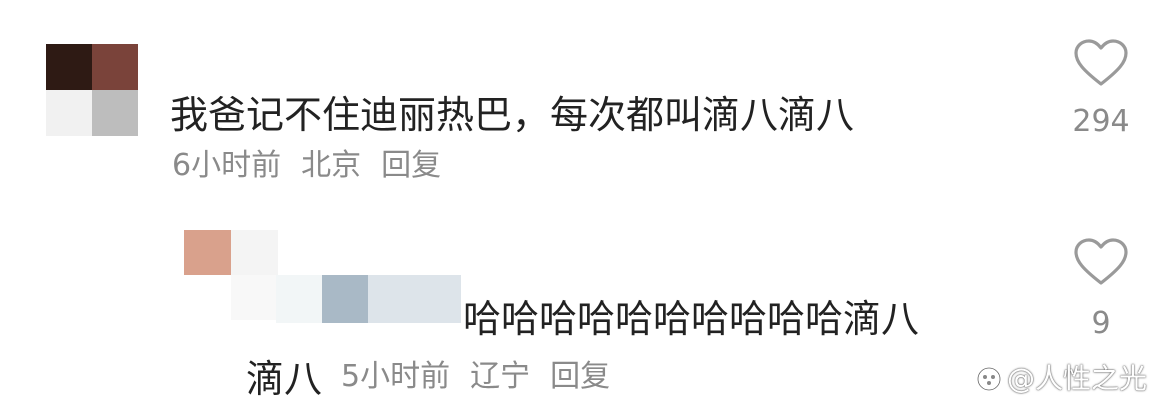 The image size is (1172, 417). I want to click on watermark-text: @人性之光, so click(1077, 378).